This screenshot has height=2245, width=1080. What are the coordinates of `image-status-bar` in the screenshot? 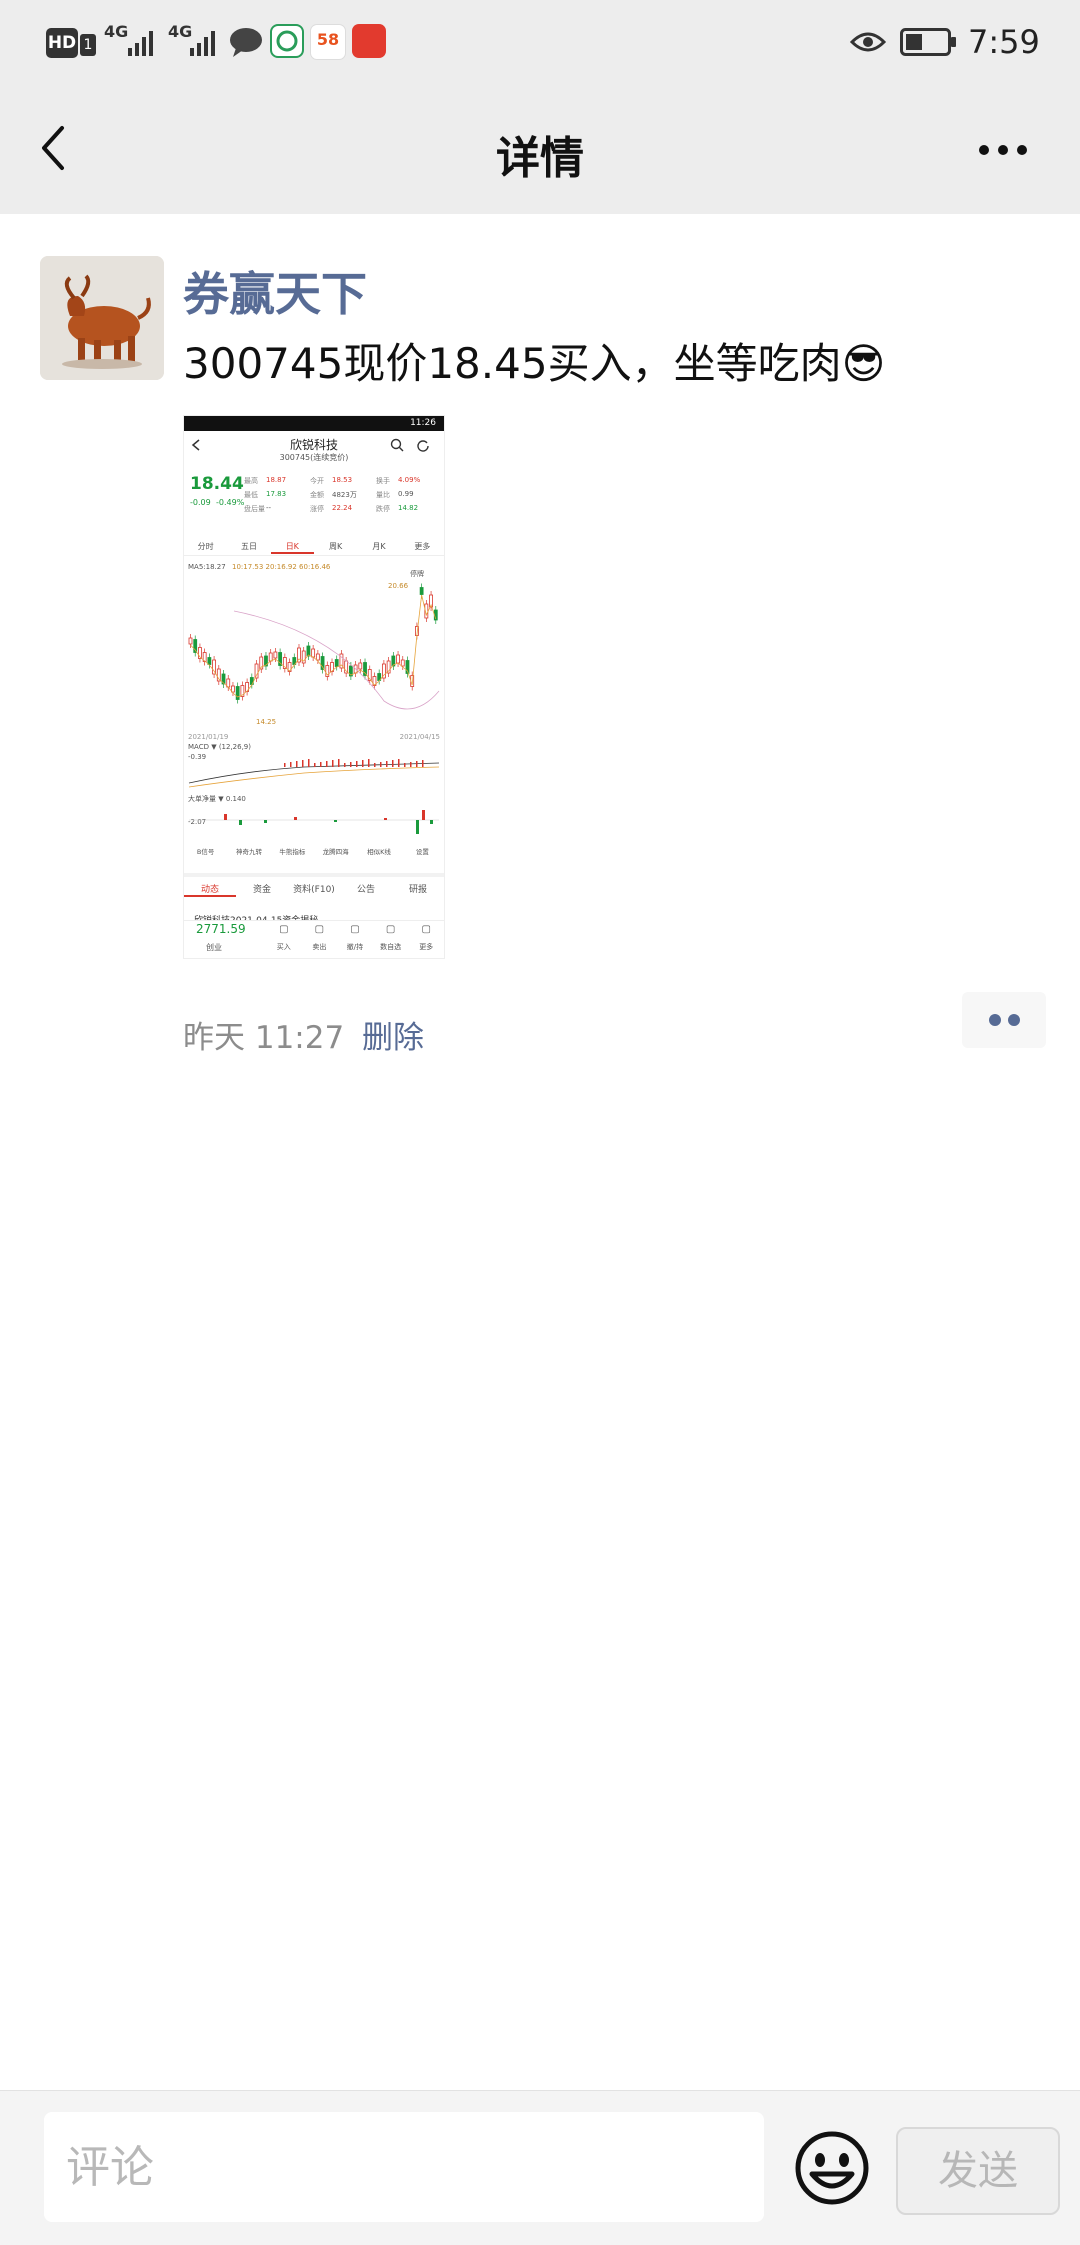 It's located at (314, 423).